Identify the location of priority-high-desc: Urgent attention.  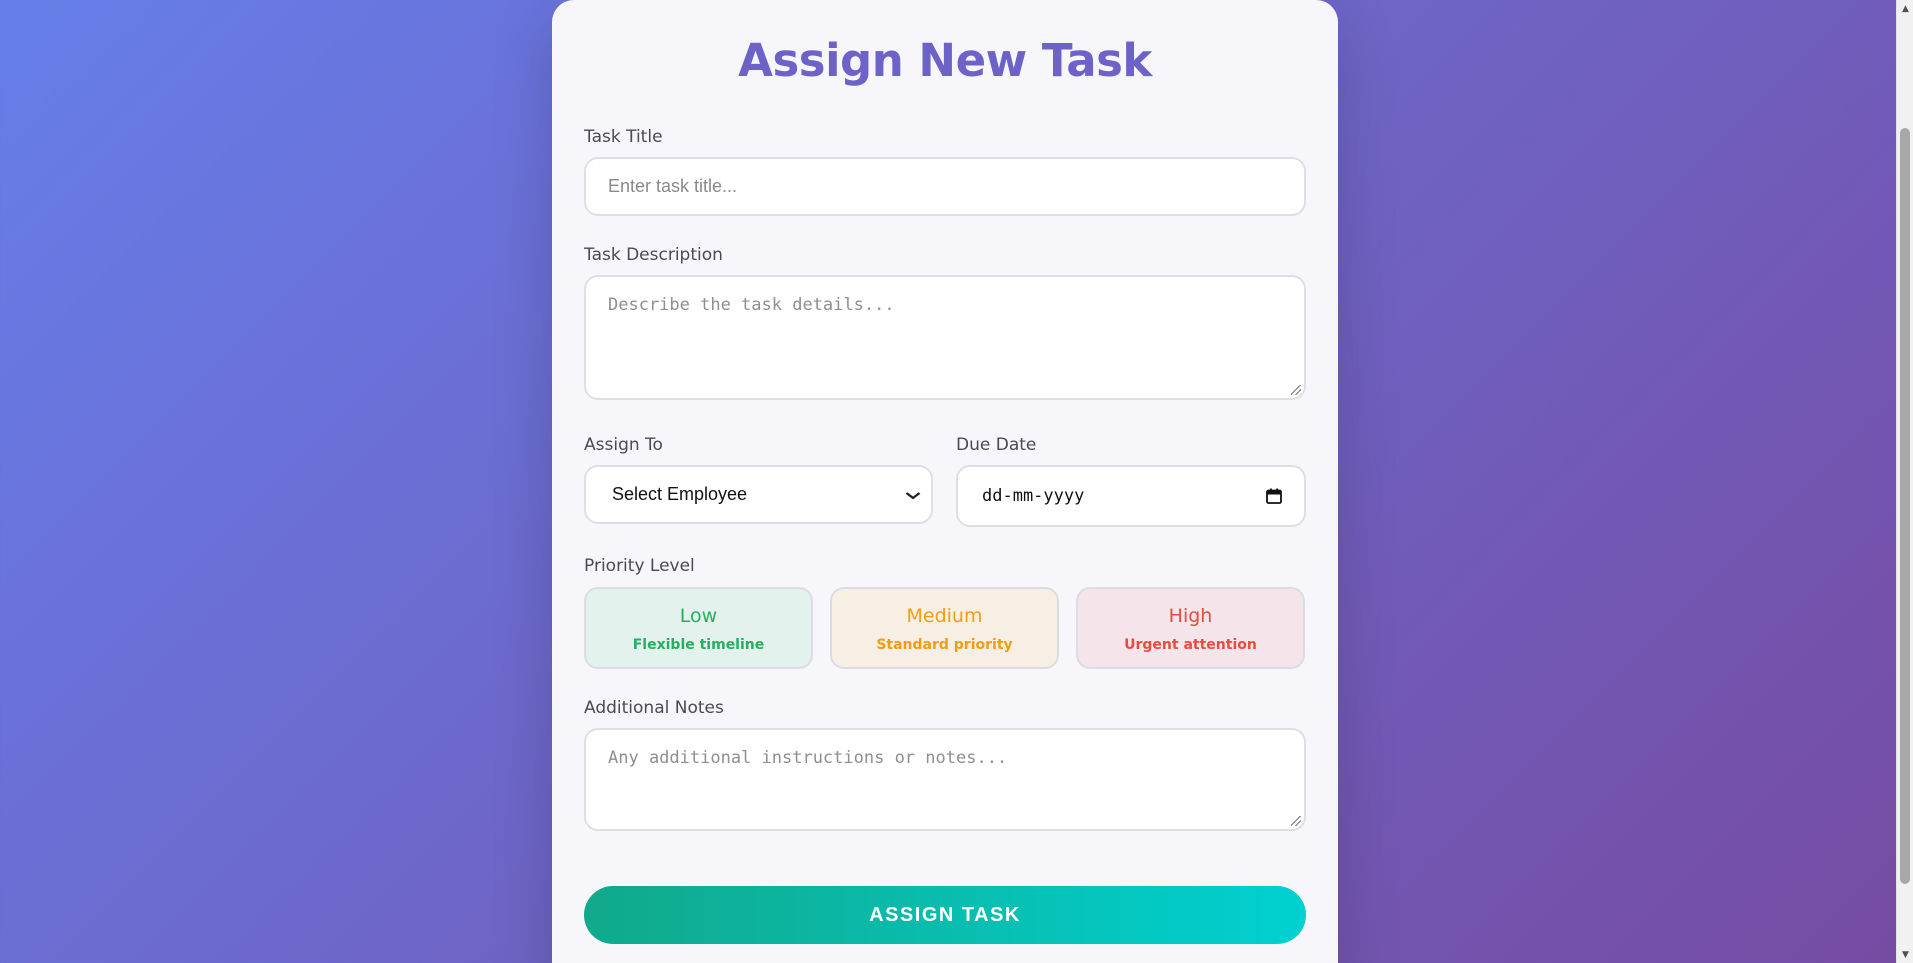
(1190, 645).